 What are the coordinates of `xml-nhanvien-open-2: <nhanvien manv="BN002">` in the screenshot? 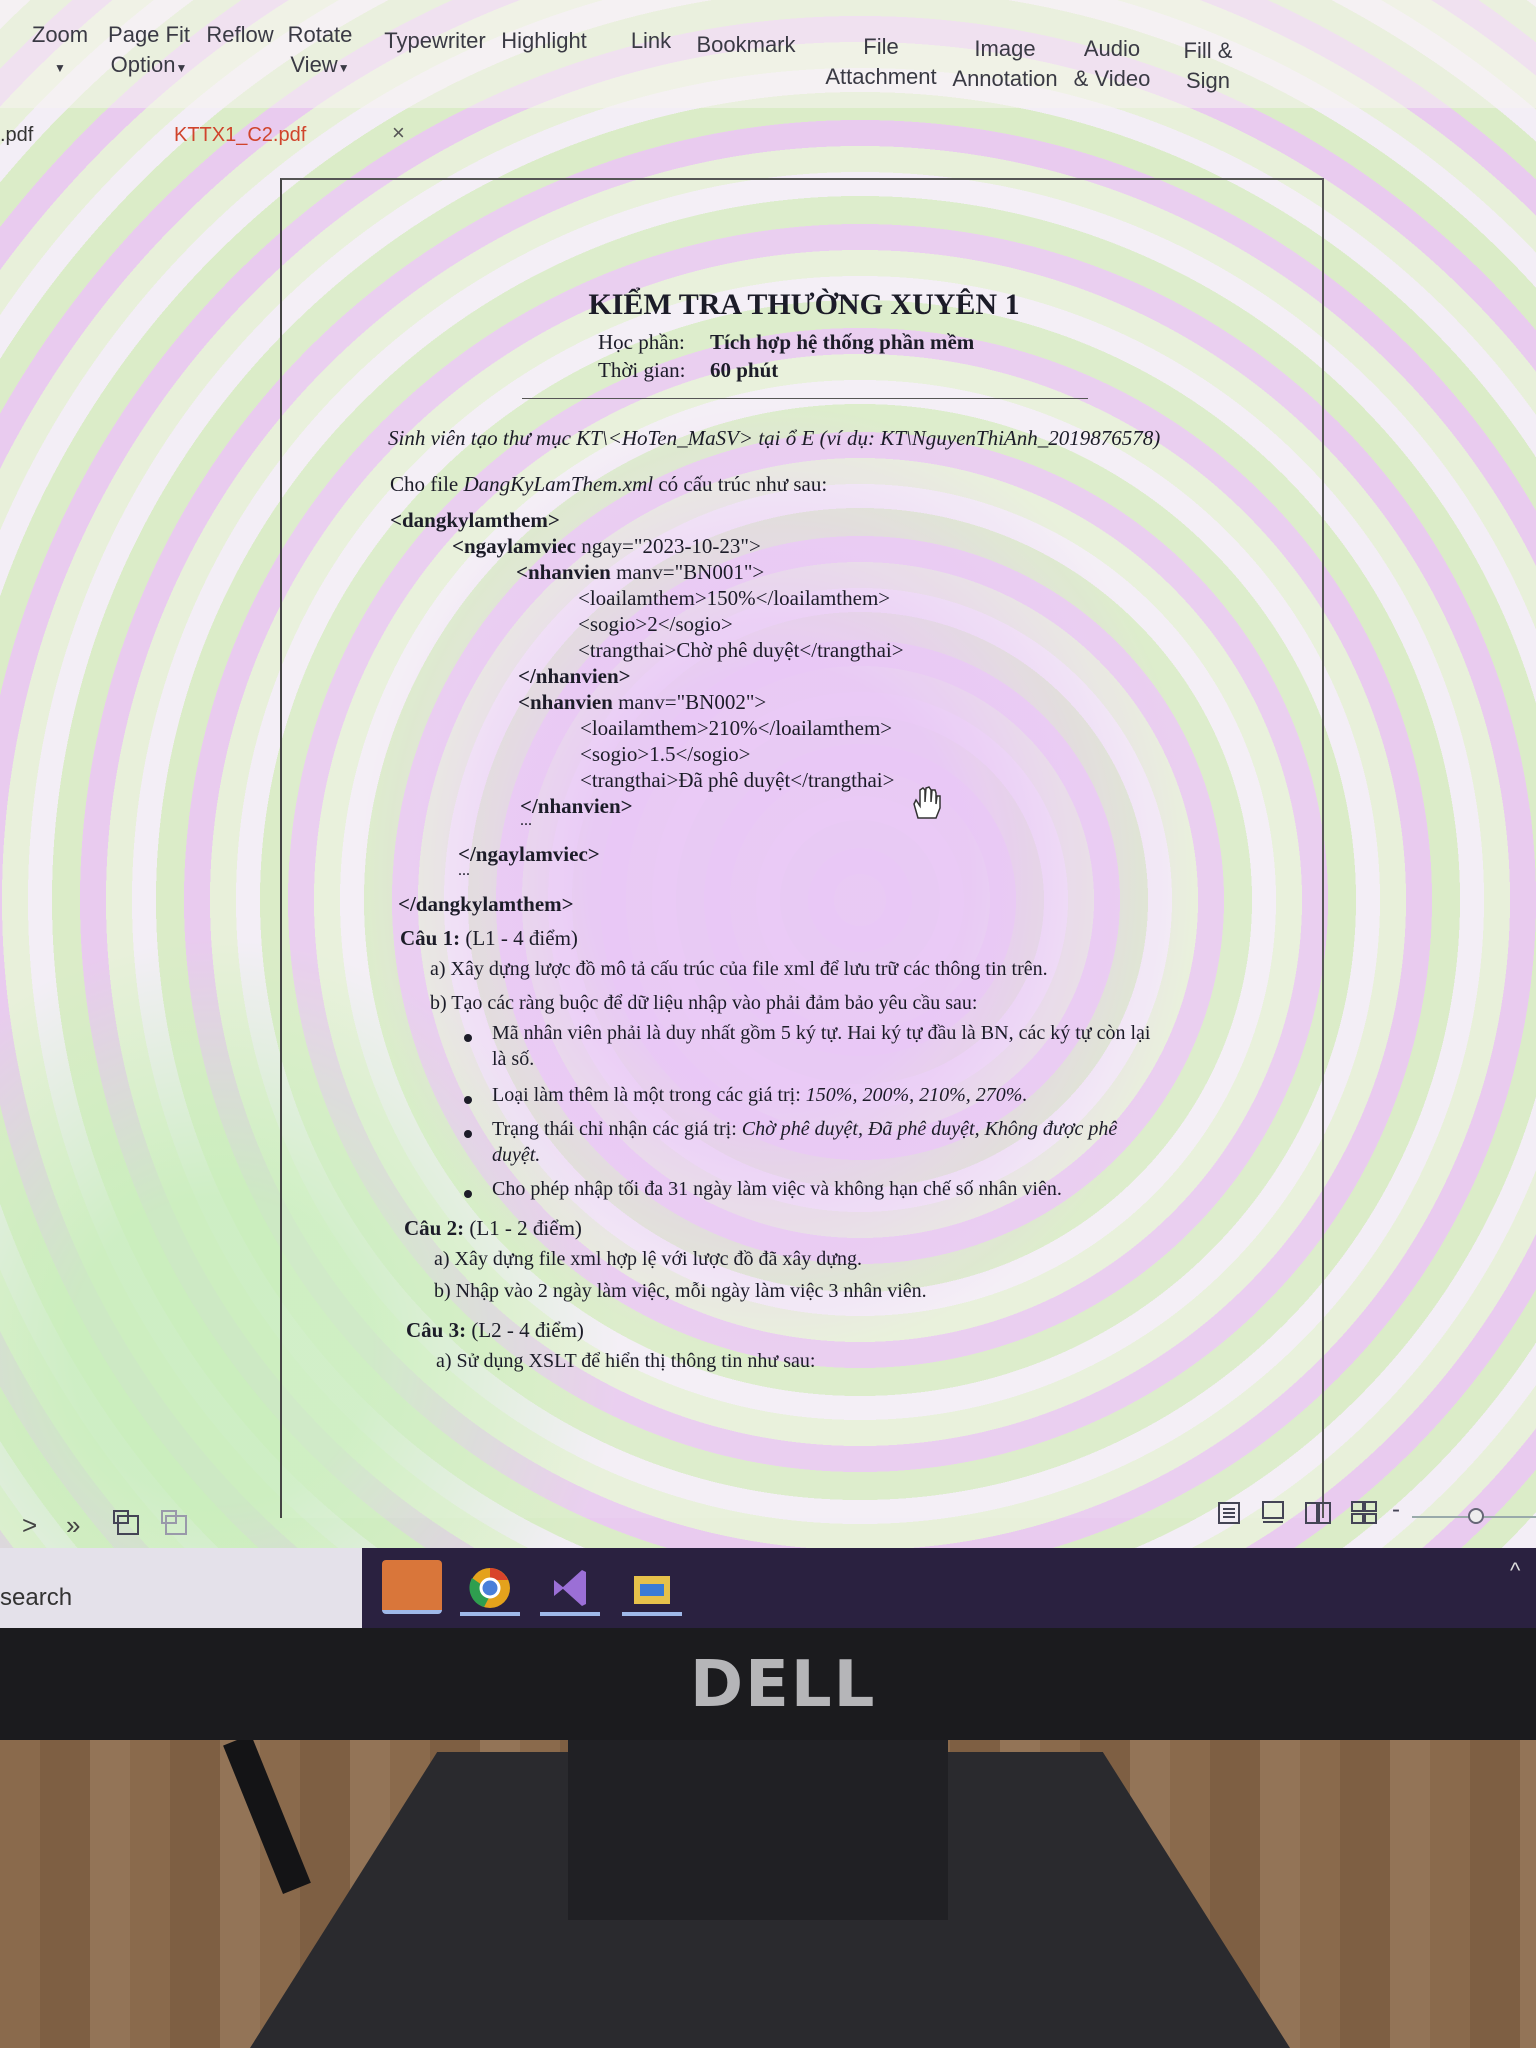 It's located at (642, 702).